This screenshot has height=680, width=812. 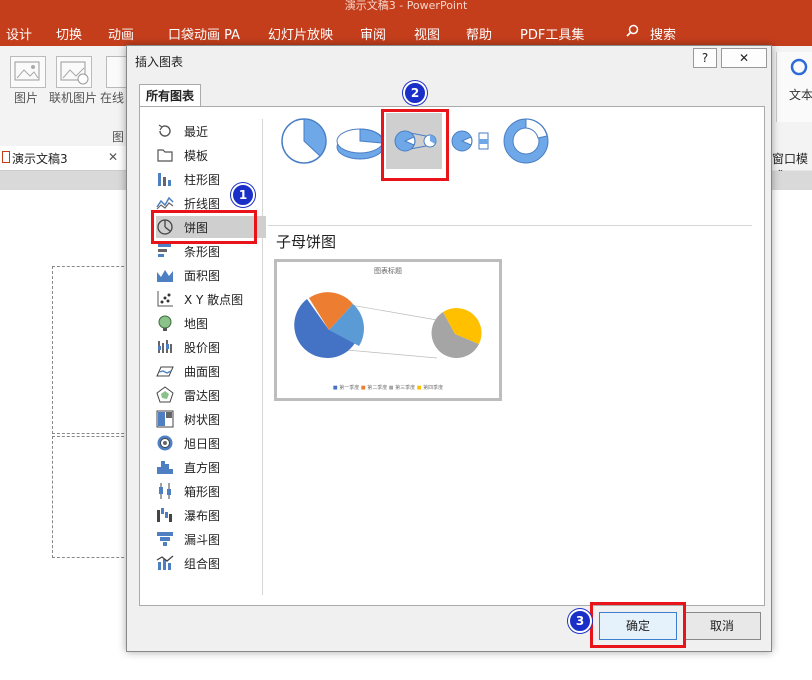 I want to click on surface-chart-icon, so click(x=165, y=371).